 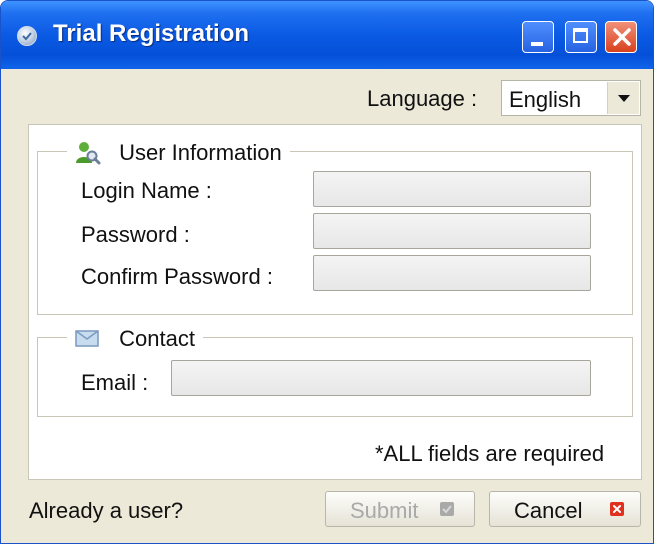 I want to click on contact-heading: Contact, so click(x=157, y=339).